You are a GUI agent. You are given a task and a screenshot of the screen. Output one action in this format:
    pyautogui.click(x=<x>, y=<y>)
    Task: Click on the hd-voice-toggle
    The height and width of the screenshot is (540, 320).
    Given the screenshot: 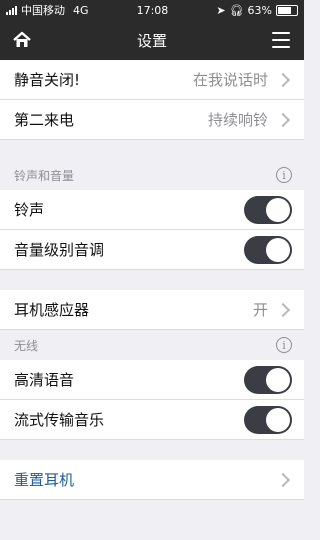 What is the action you would take?
    pyautogui.click(x=268, y=379)
    